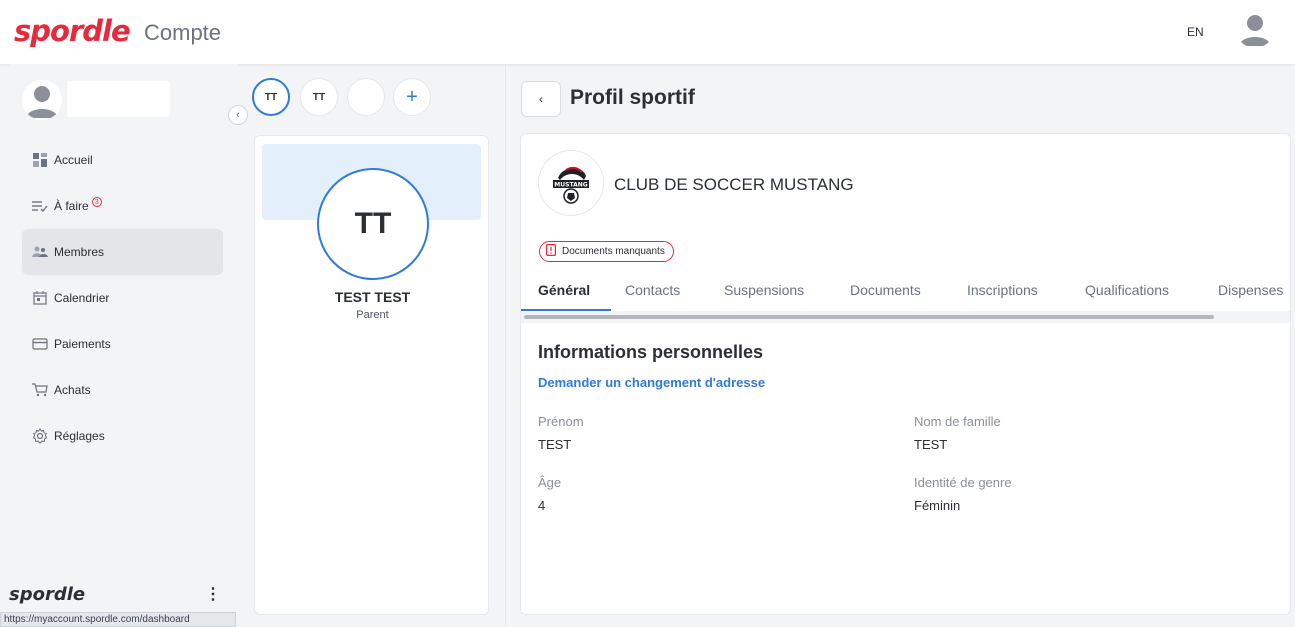 The width and height of the screenshot is (1295, 627). Describe the element at coordinates (40, 390) in the screenshot. I see `cart-icon` at that location.